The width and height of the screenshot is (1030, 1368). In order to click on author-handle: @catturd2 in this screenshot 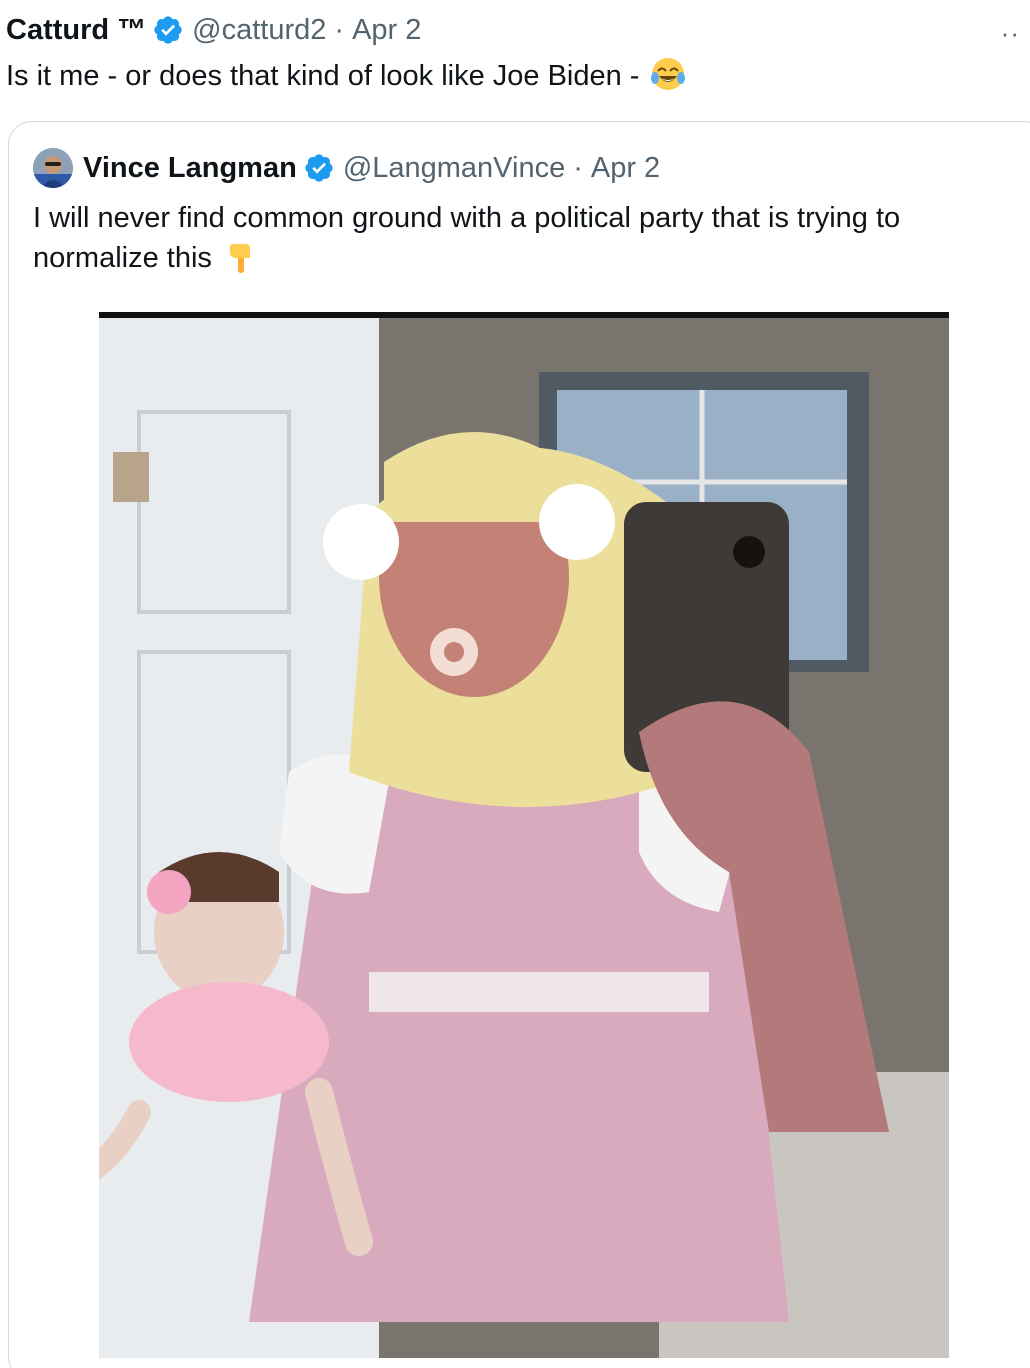, I will do `click(259, 30)`.